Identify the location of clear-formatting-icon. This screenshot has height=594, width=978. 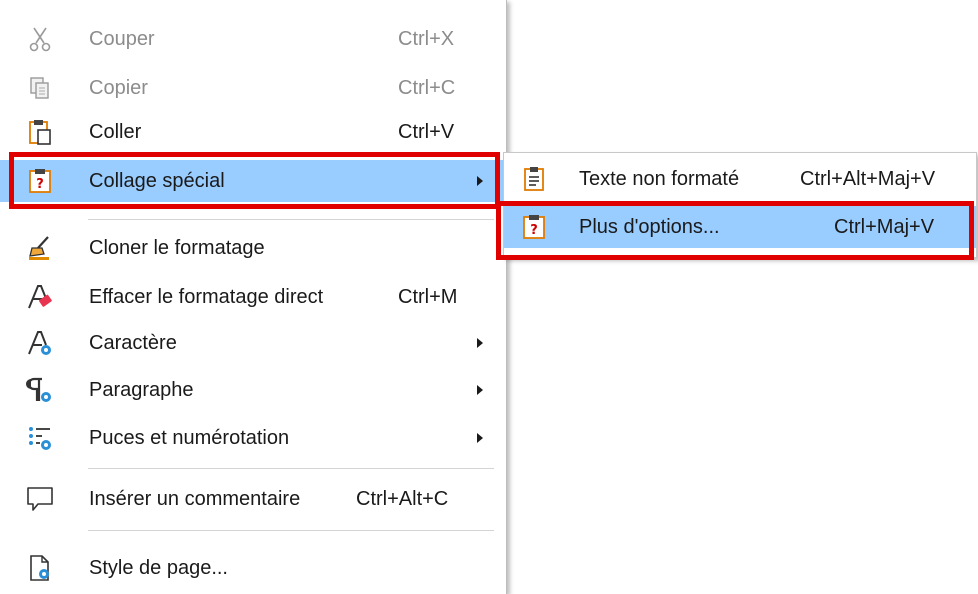
(40, 297).